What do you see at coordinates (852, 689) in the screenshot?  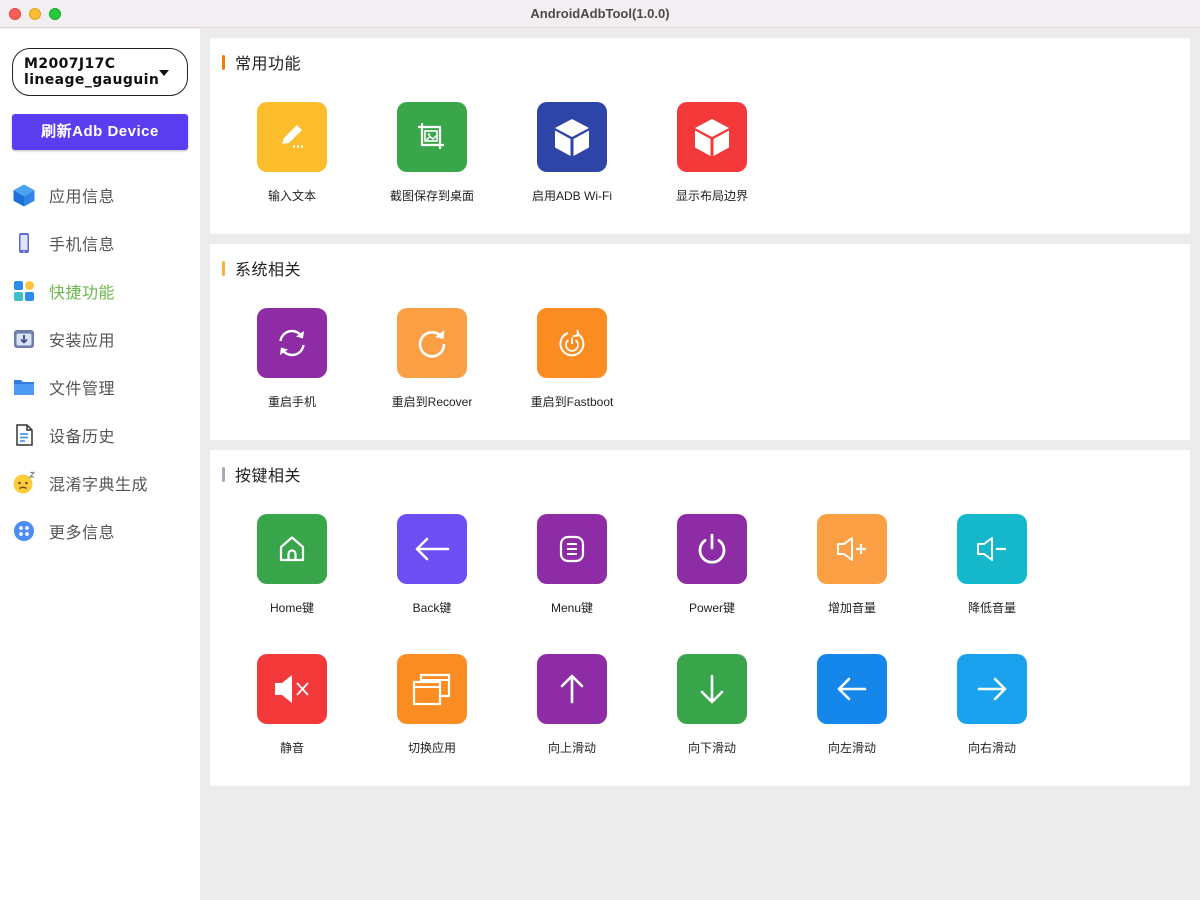 I see `arrow-left-icon` at bounding box center [852, 689].